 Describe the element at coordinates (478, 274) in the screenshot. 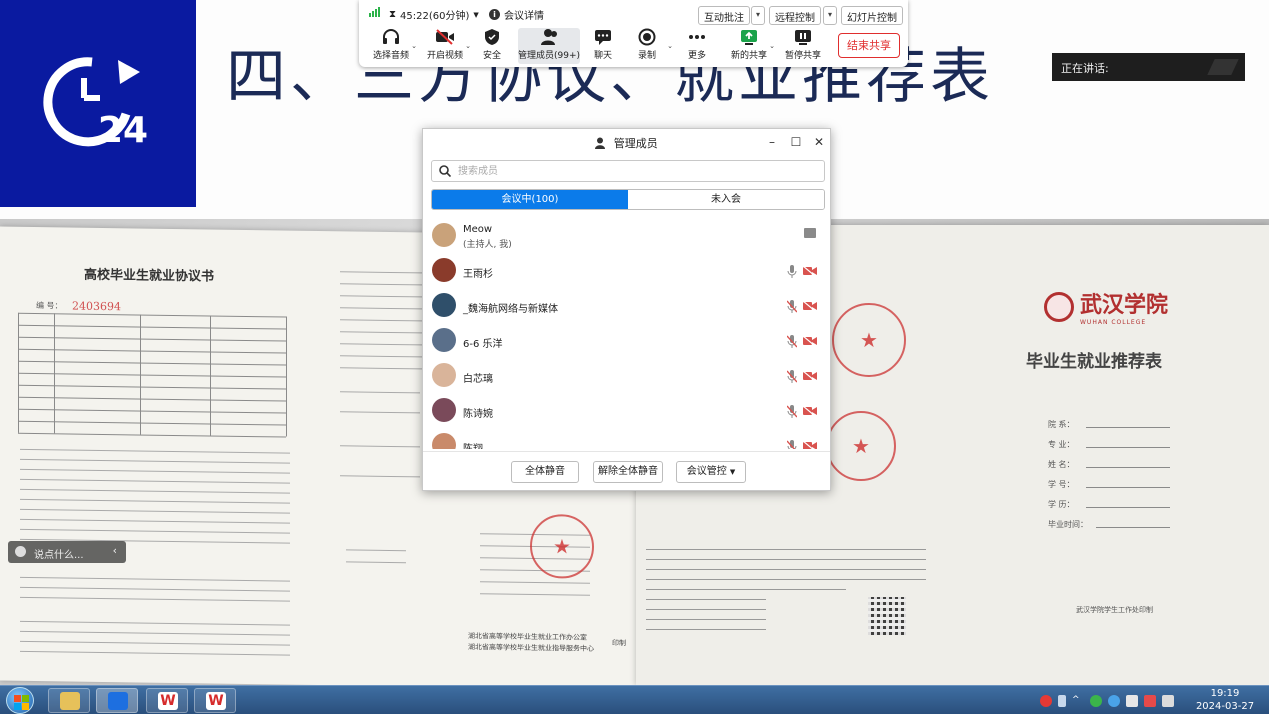

I see `member-name: 王雨杉` at that location.